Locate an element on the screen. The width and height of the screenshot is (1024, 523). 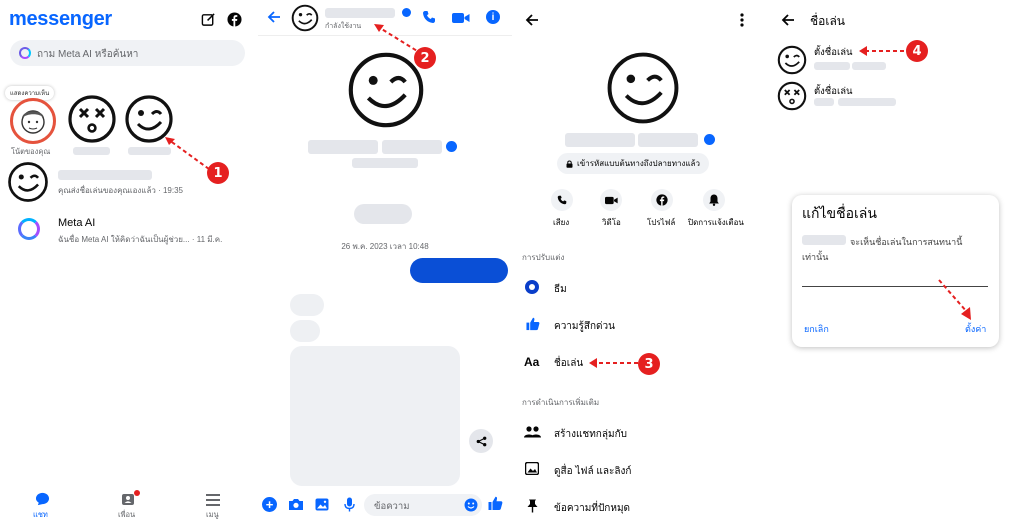
call-icon is located at coordinates (429, 19).